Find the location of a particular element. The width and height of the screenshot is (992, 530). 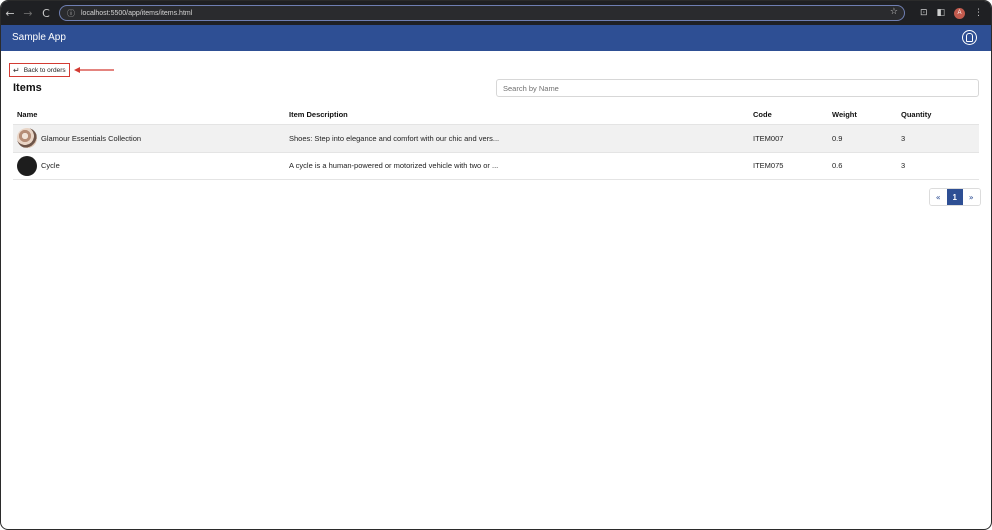

extensions-icon: ⊡ is located at coordinates (924, 13).